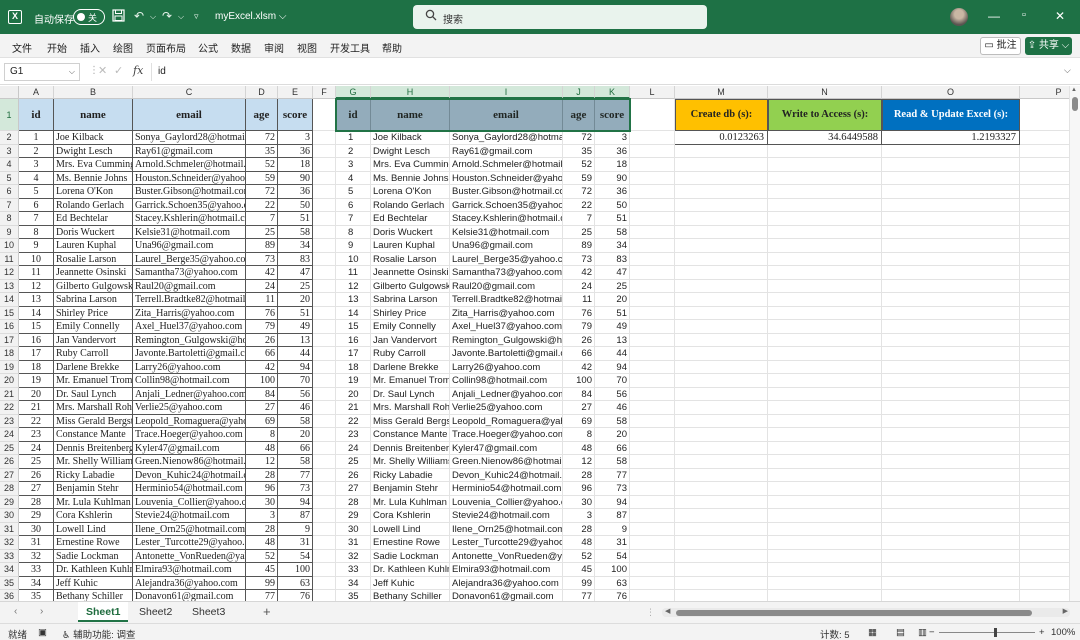  What do you see at coordinates (410, 178) in the screenshot?
I see `table2-cell-name: Ms. Bennie Johns` at bounding box center [410, 178].